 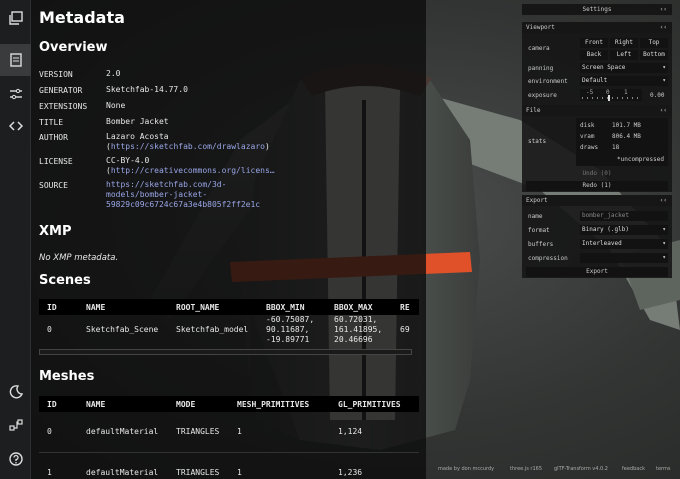 What do you see at coordinates (541, 68) in the screenshot?
I see `panning-label: panning` at bounding box center [541, 68].